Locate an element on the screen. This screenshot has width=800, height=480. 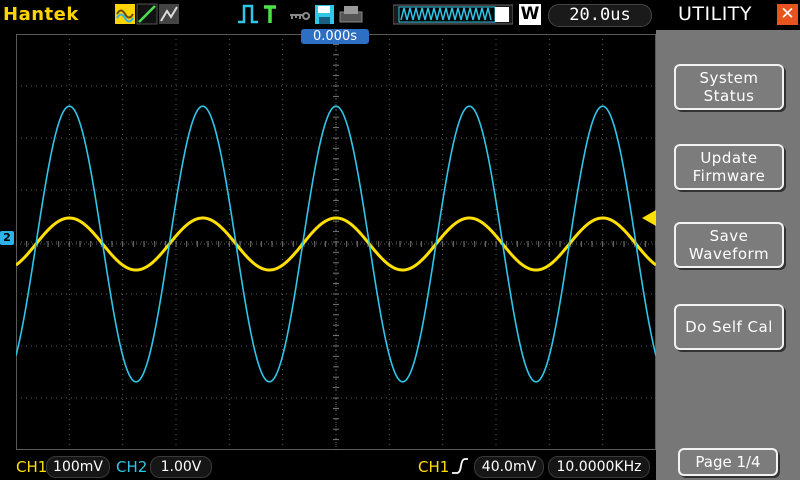
ch1-label: CH1 is located at coordinates (31, 467).